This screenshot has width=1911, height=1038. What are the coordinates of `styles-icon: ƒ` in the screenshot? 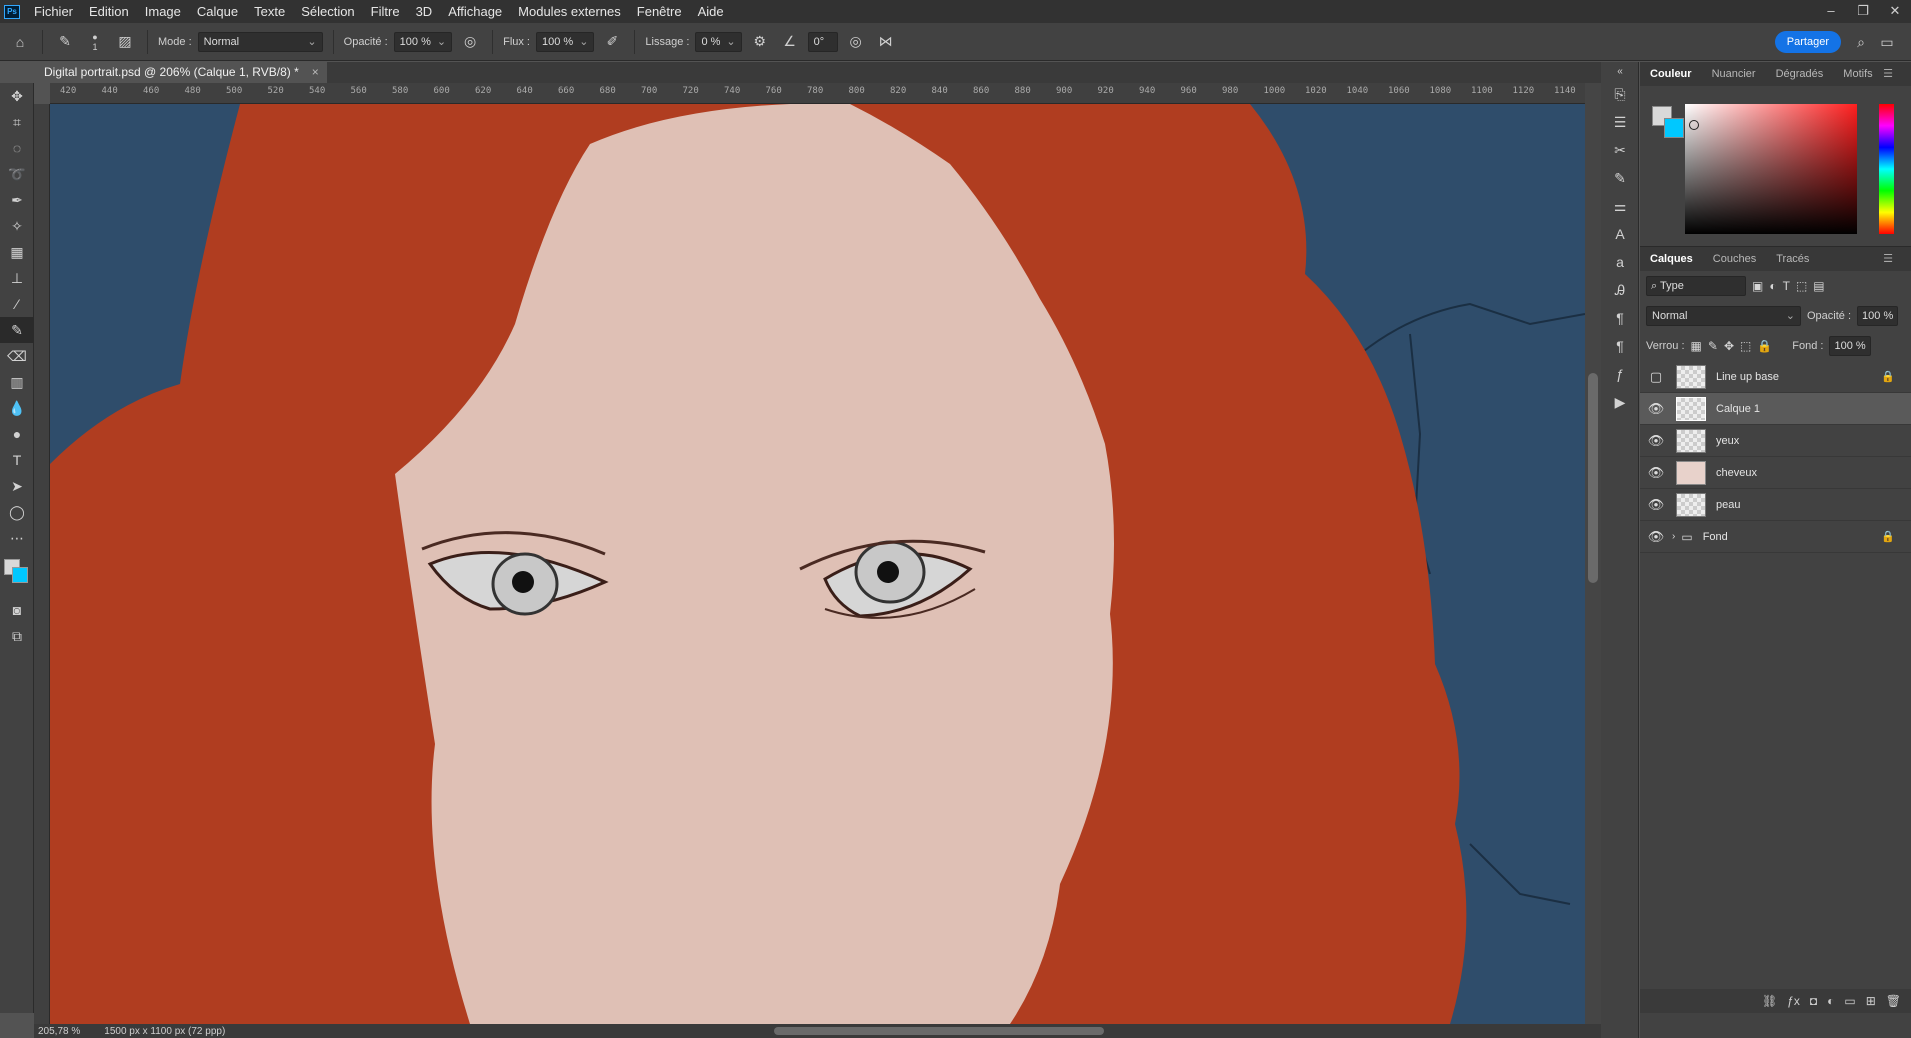 It's located at (1620, 374).